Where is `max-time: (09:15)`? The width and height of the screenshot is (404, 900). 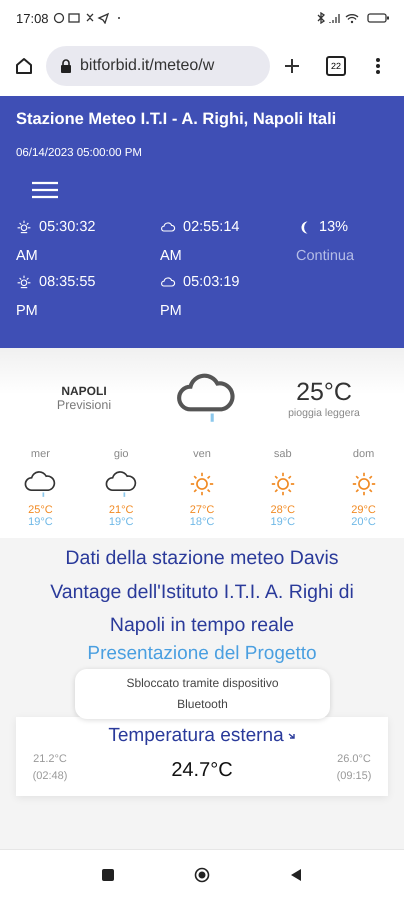 max-time: (09:15) is located at coordinates (354, 776).